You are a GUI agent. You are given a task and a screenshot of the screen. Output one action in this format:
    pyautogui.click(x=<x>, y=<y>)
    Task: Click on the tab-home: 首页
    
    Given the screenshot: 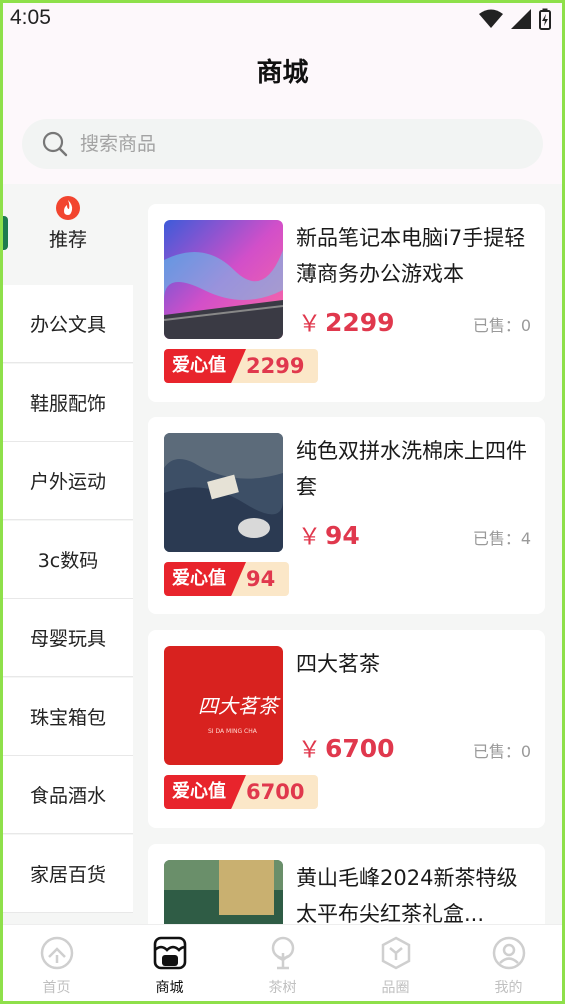 What is the action you would take?
    pyautogui.click(x=56, y=964)
    